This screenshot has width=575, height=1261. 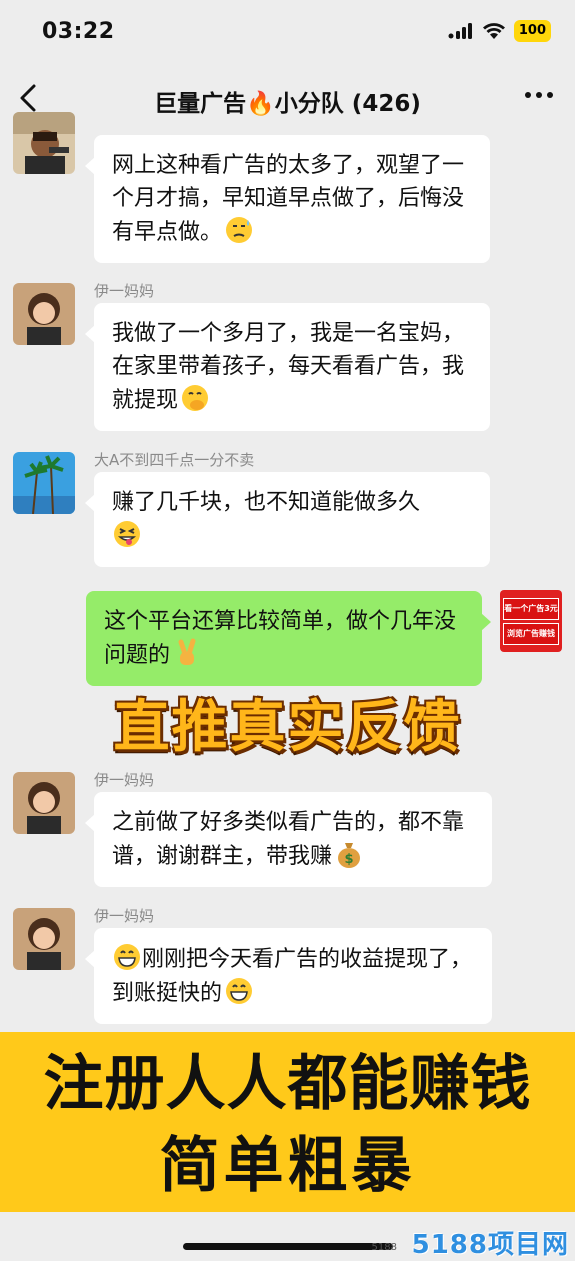 I want to click on status-icons: 100, so click(x=499, y=31).